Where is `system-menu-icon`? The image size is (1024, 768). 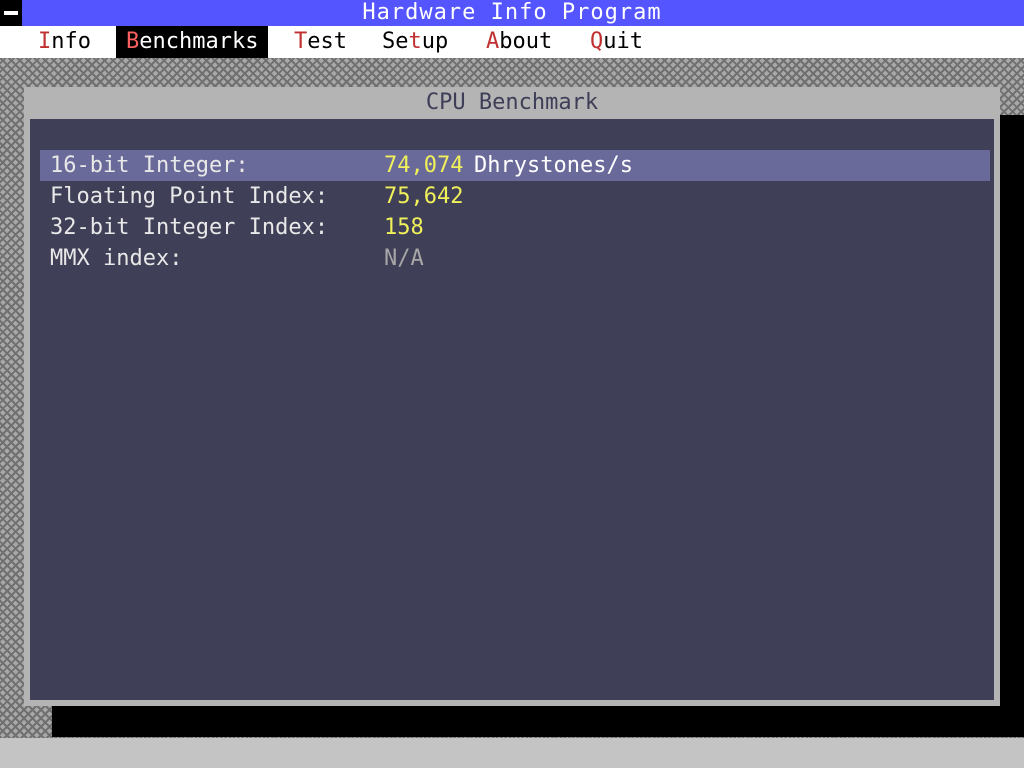
system-menu-icon is located at coordinates (11, 13).